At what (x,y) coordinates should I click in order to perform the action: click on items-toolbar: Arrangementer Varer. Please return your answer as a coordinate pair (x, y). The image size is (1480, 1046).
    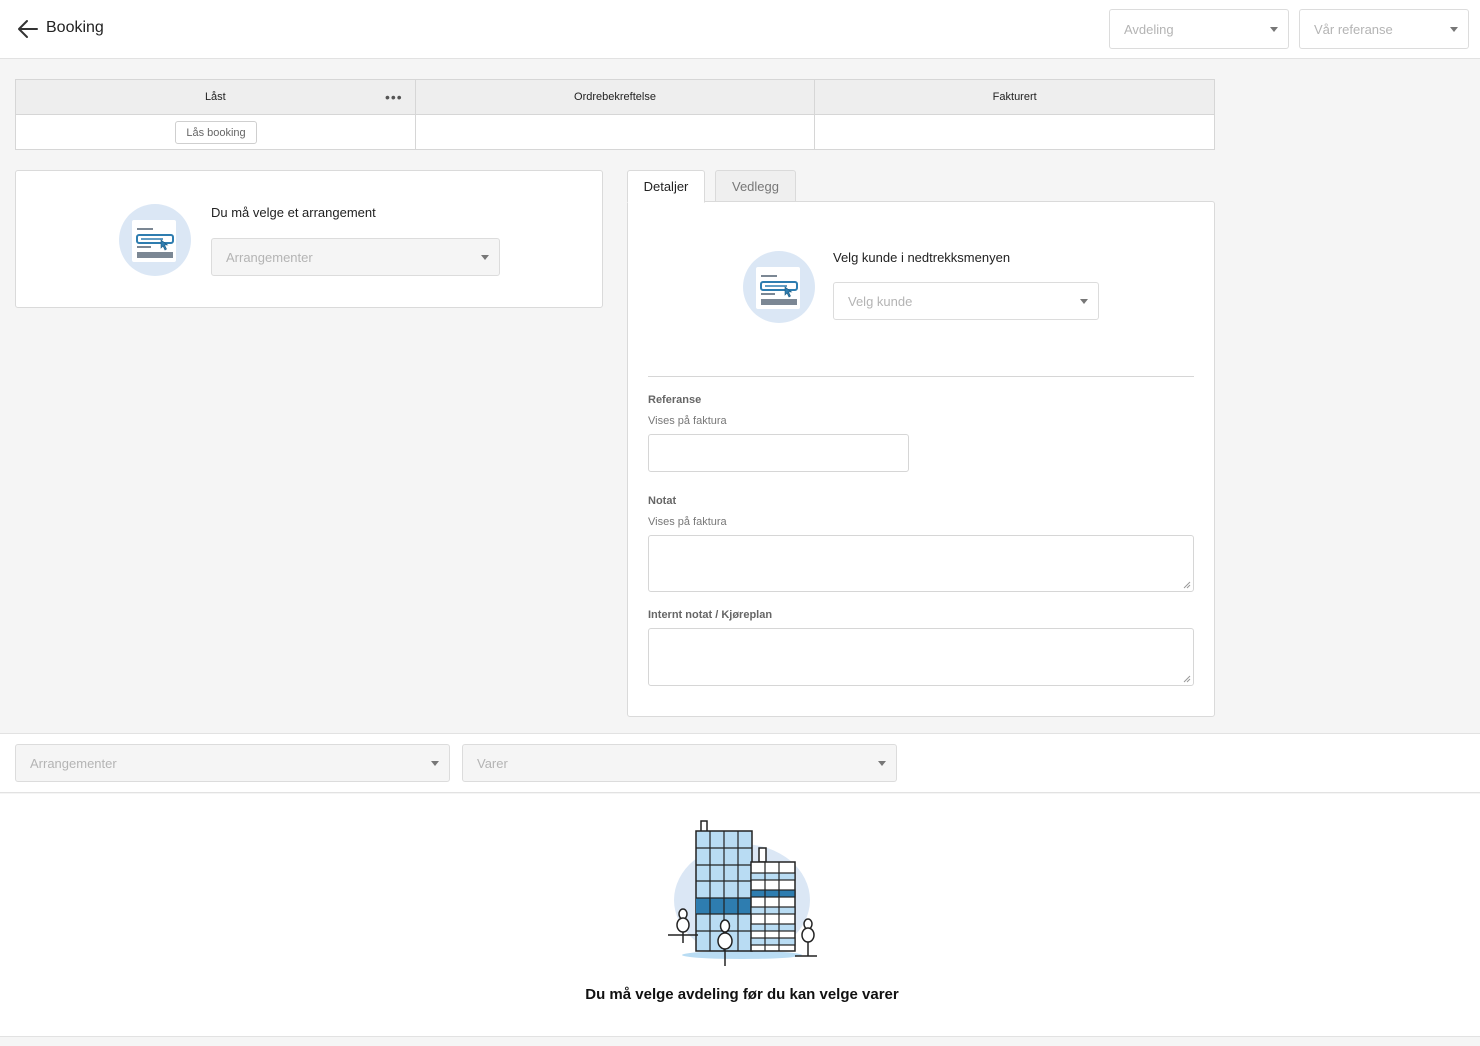
    Looking at the image, I should click on (740, 763).